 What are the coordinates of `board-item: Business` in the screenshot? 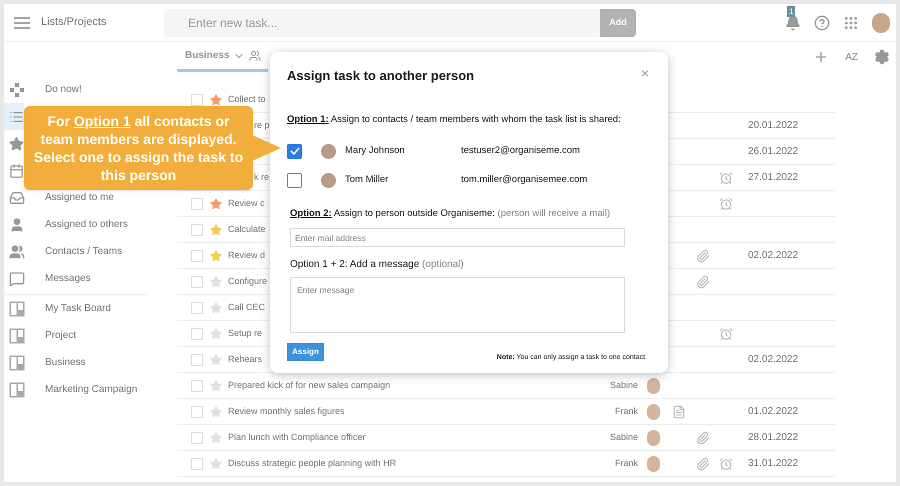 It's located at (75, 362).